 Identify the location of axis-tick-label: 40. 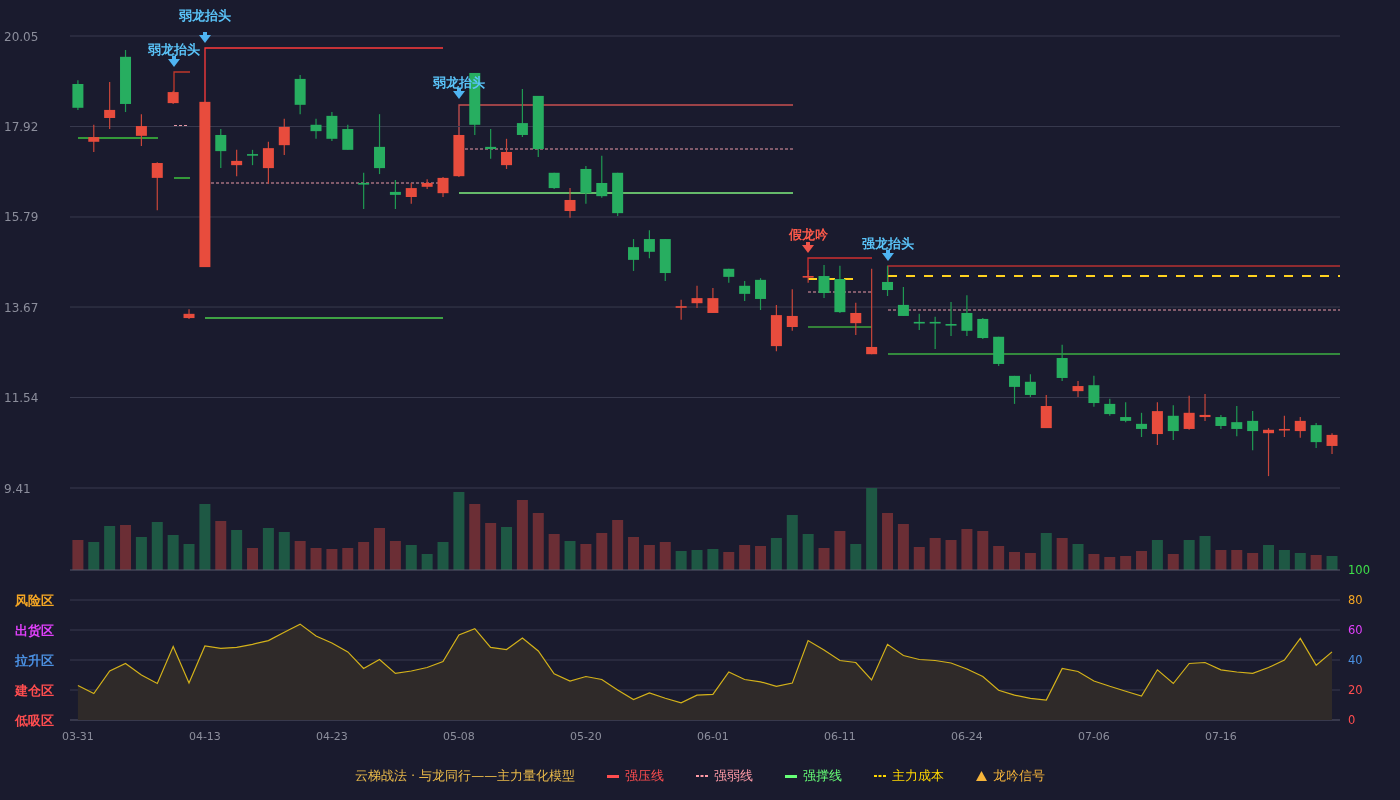
(1355, 660).